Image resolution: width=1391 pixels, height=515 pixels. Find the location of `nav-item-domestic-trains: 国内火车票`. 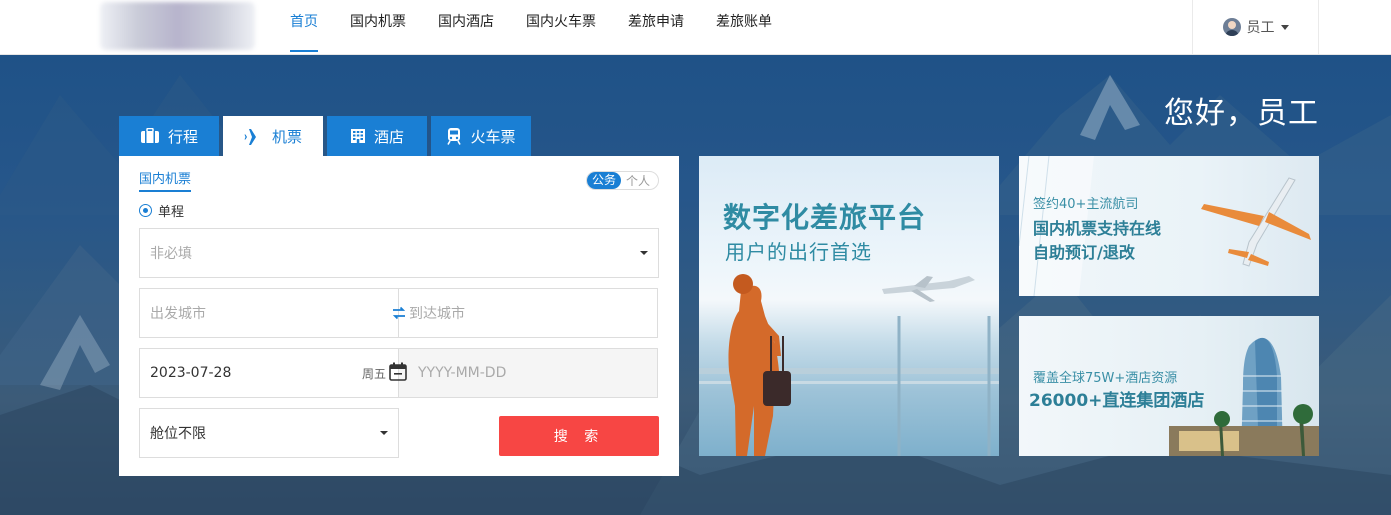

nav-item-domestic-trains: 国内火车票 is located at coordinates (561, 26).